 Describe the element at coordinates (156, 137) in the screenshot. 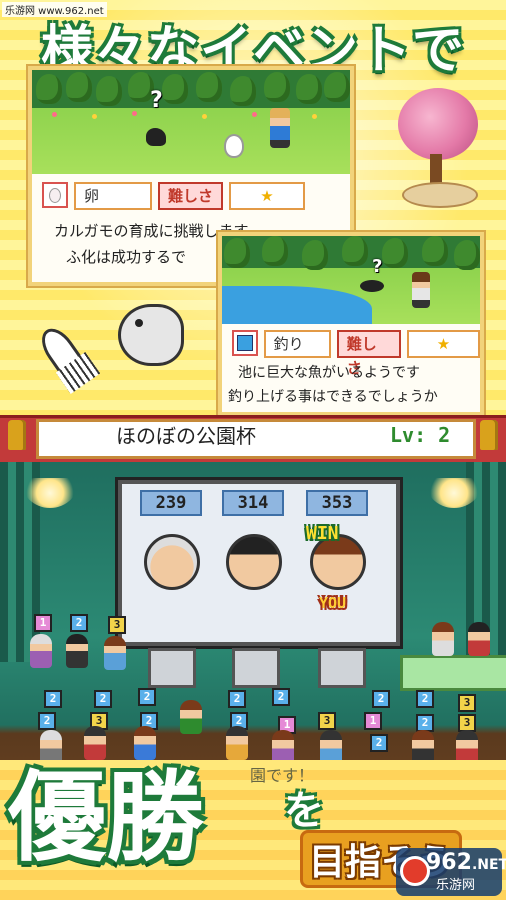

I see `duck-sprite` at that location.